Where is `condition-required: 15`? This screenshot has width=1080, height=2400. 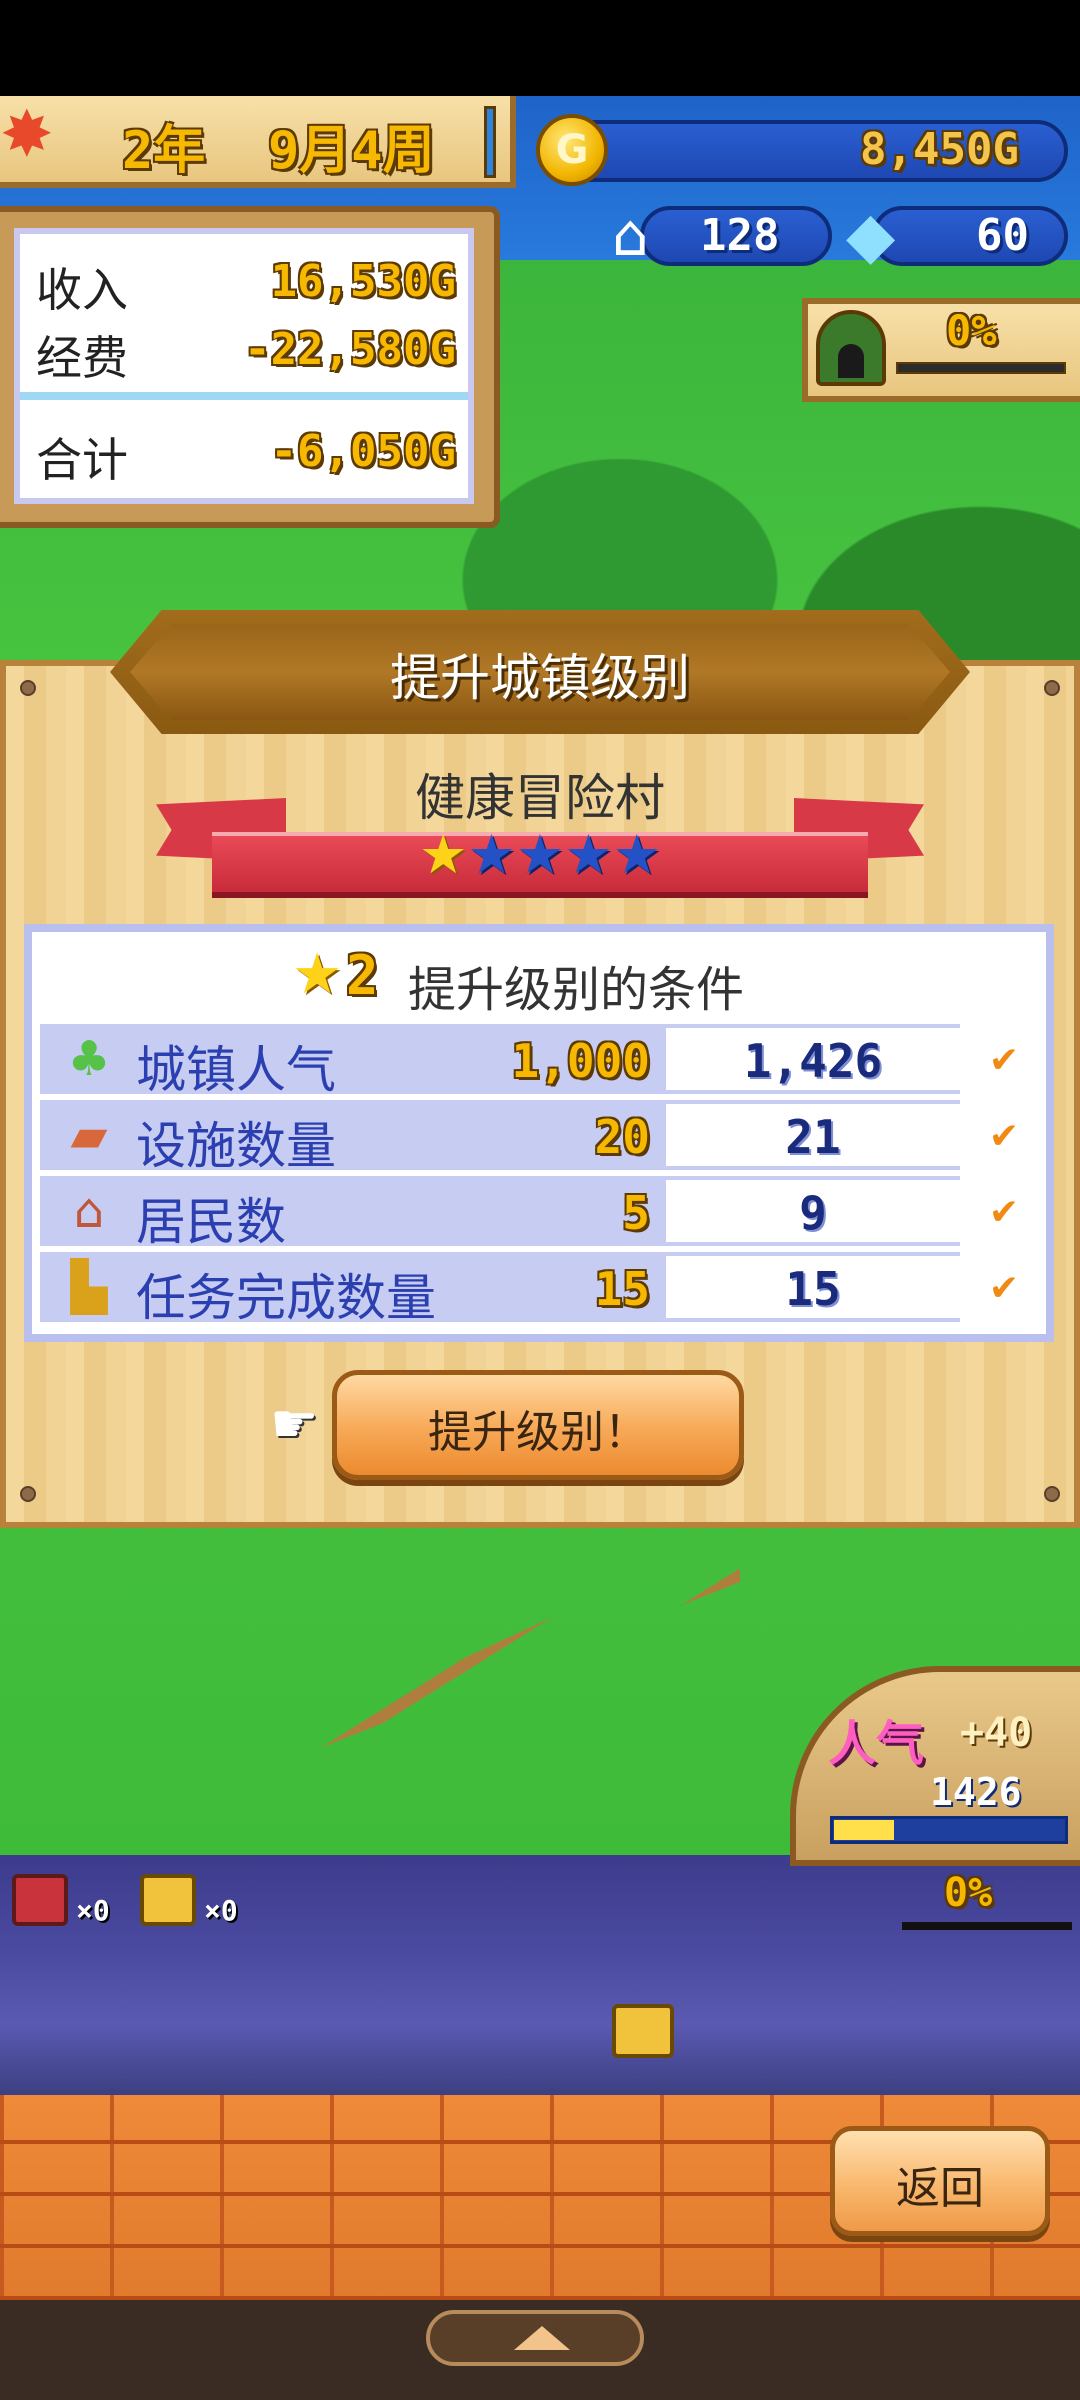
condition-required: 15 is located at coordinates (622, 1289).